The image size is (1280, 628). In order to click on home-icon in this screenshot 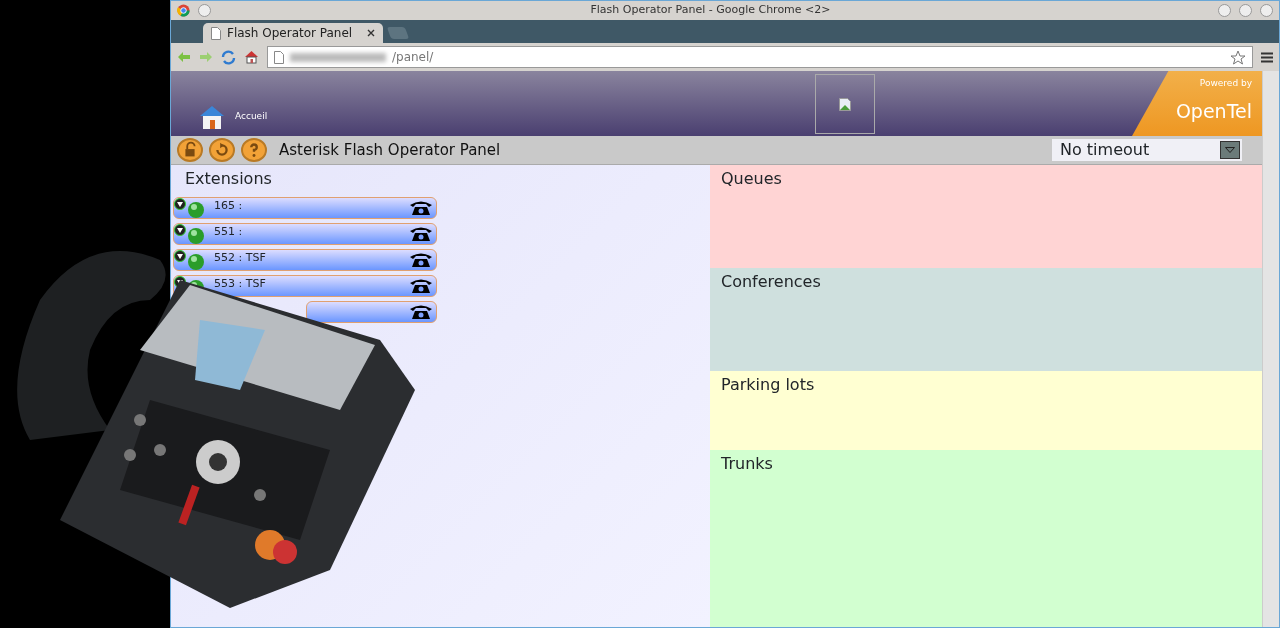, I will do `click(251, 57)`.